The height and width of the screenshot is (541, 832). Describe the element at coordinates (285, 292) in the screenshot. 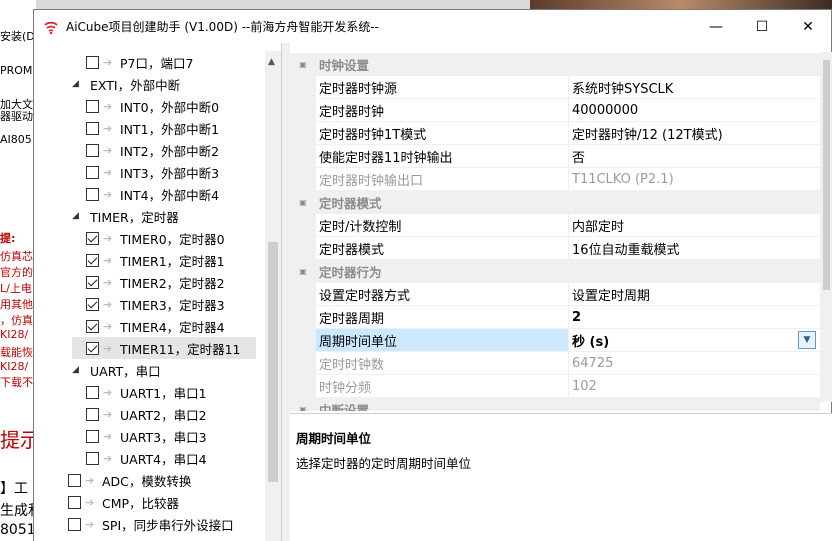

I see `pane-splitter` at that location.